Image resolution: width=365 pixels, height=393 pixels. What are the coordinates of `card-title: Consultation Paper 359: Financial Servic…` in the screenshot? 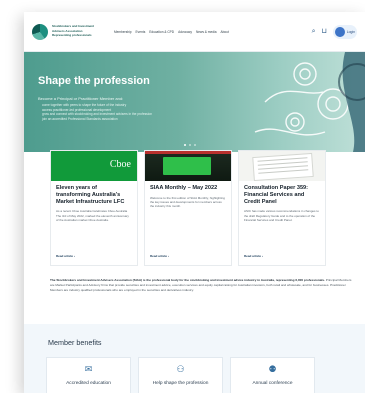 It's located at (276, 195).